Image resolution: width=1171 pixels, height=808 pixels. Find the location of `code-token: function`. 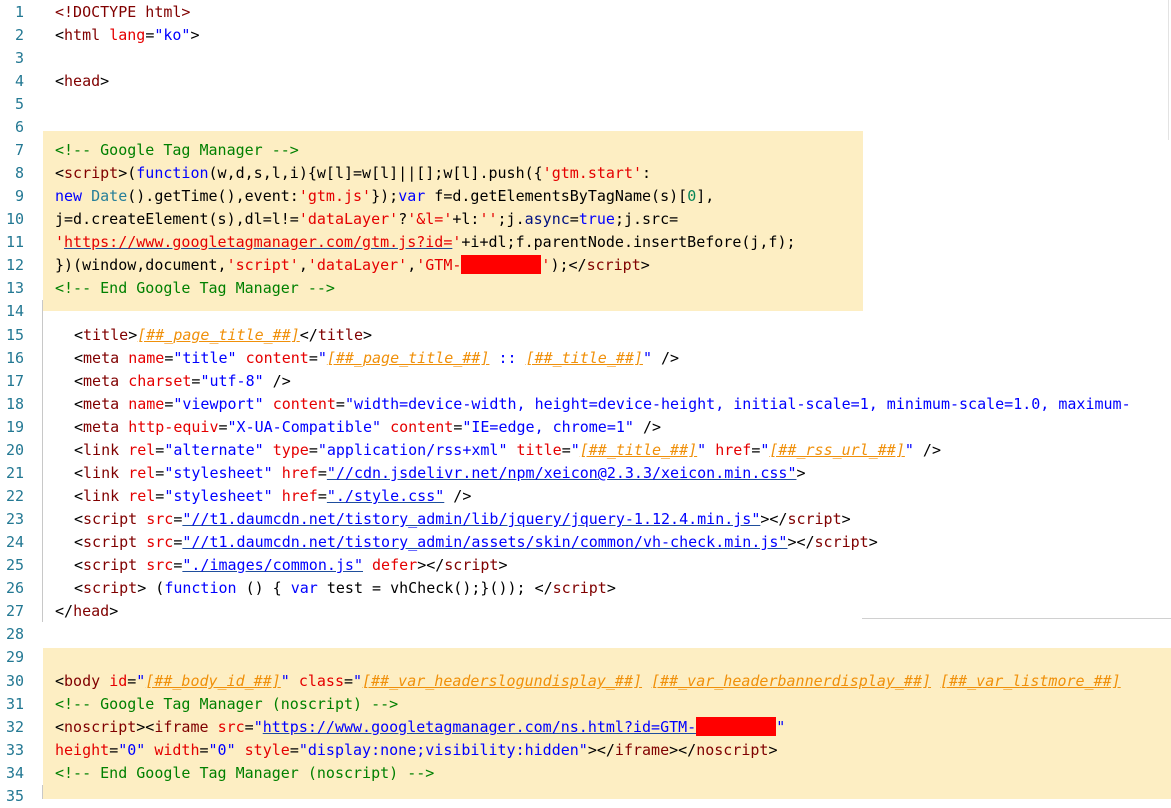

code-token: function is located at coordinates (172, 173).